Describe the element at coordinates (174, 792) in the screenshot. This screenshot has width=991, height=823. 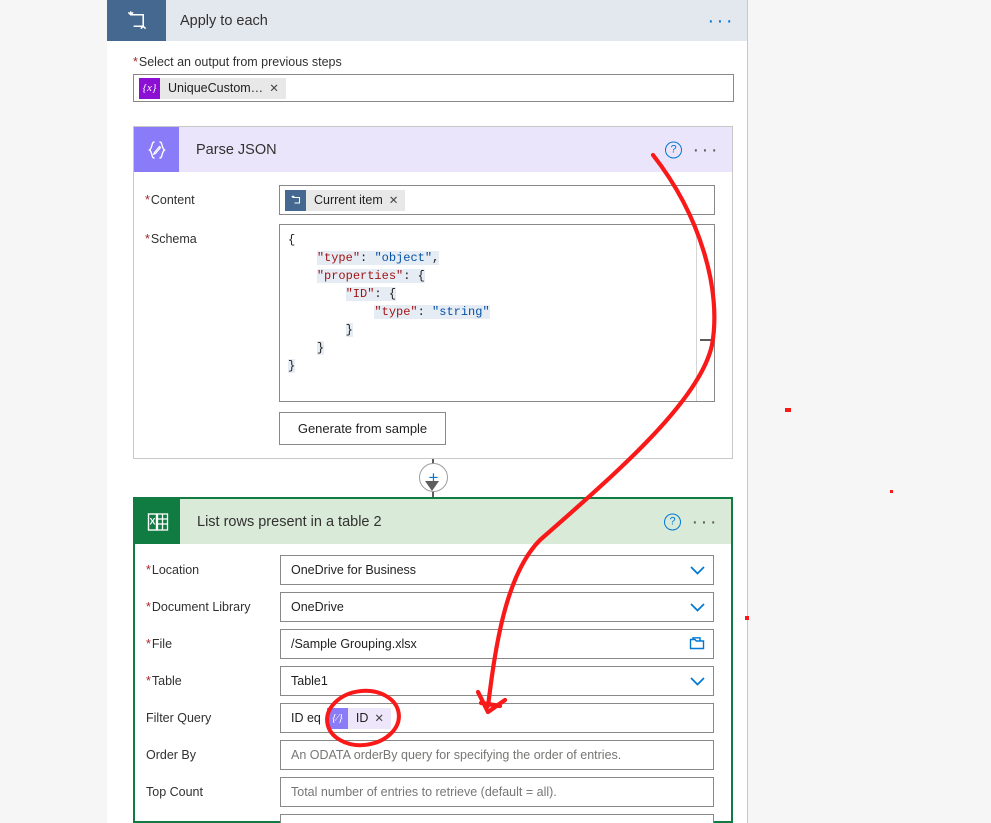
I see `field-label-text: Top Count` at that location.